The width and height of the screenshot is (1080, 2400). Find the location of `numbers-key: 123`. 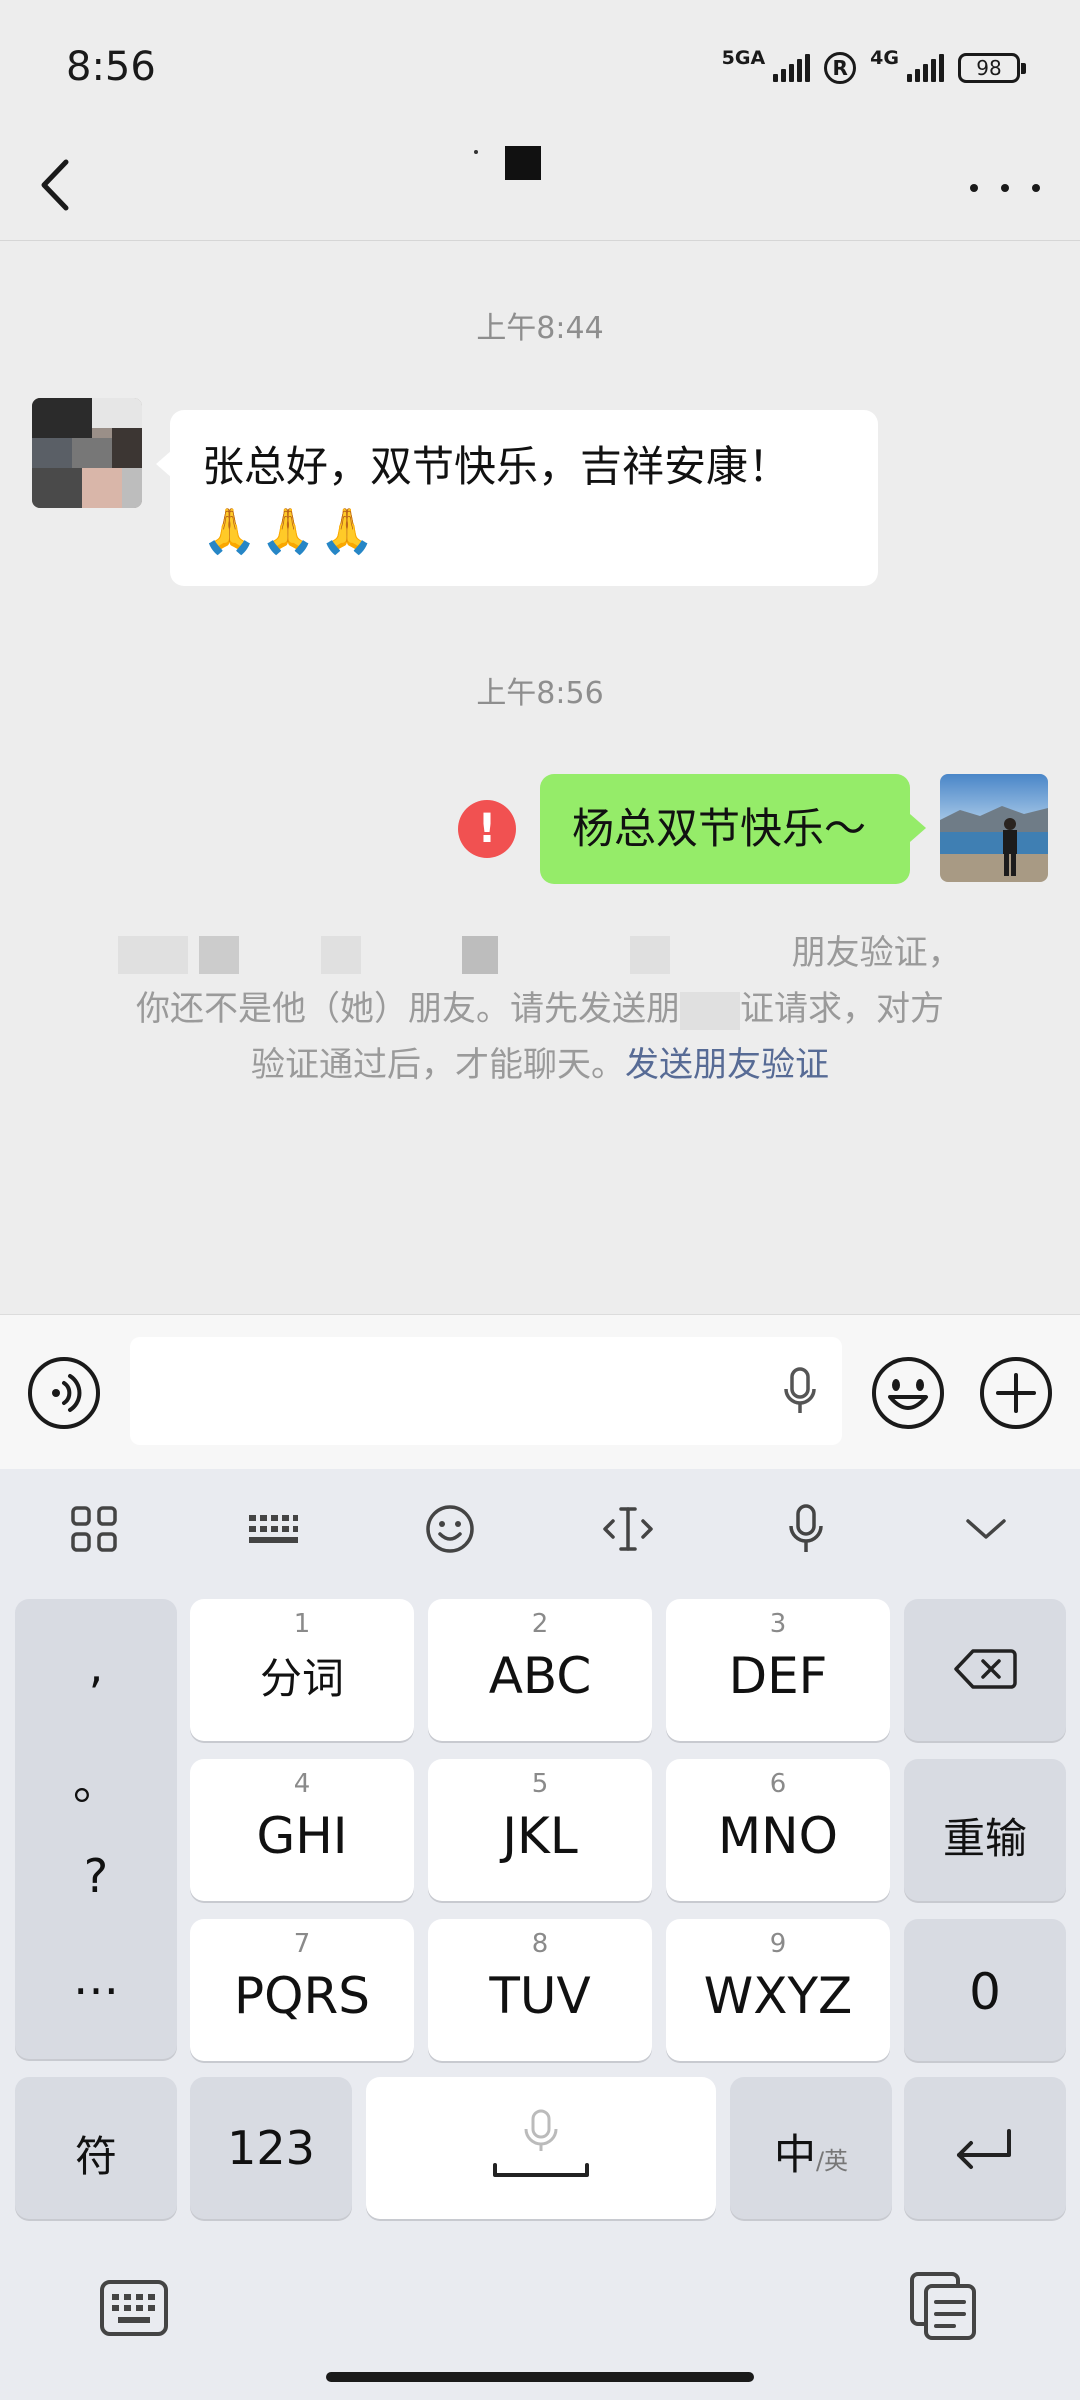

numbers-key: 123 is located at coordinates (271, 2148).